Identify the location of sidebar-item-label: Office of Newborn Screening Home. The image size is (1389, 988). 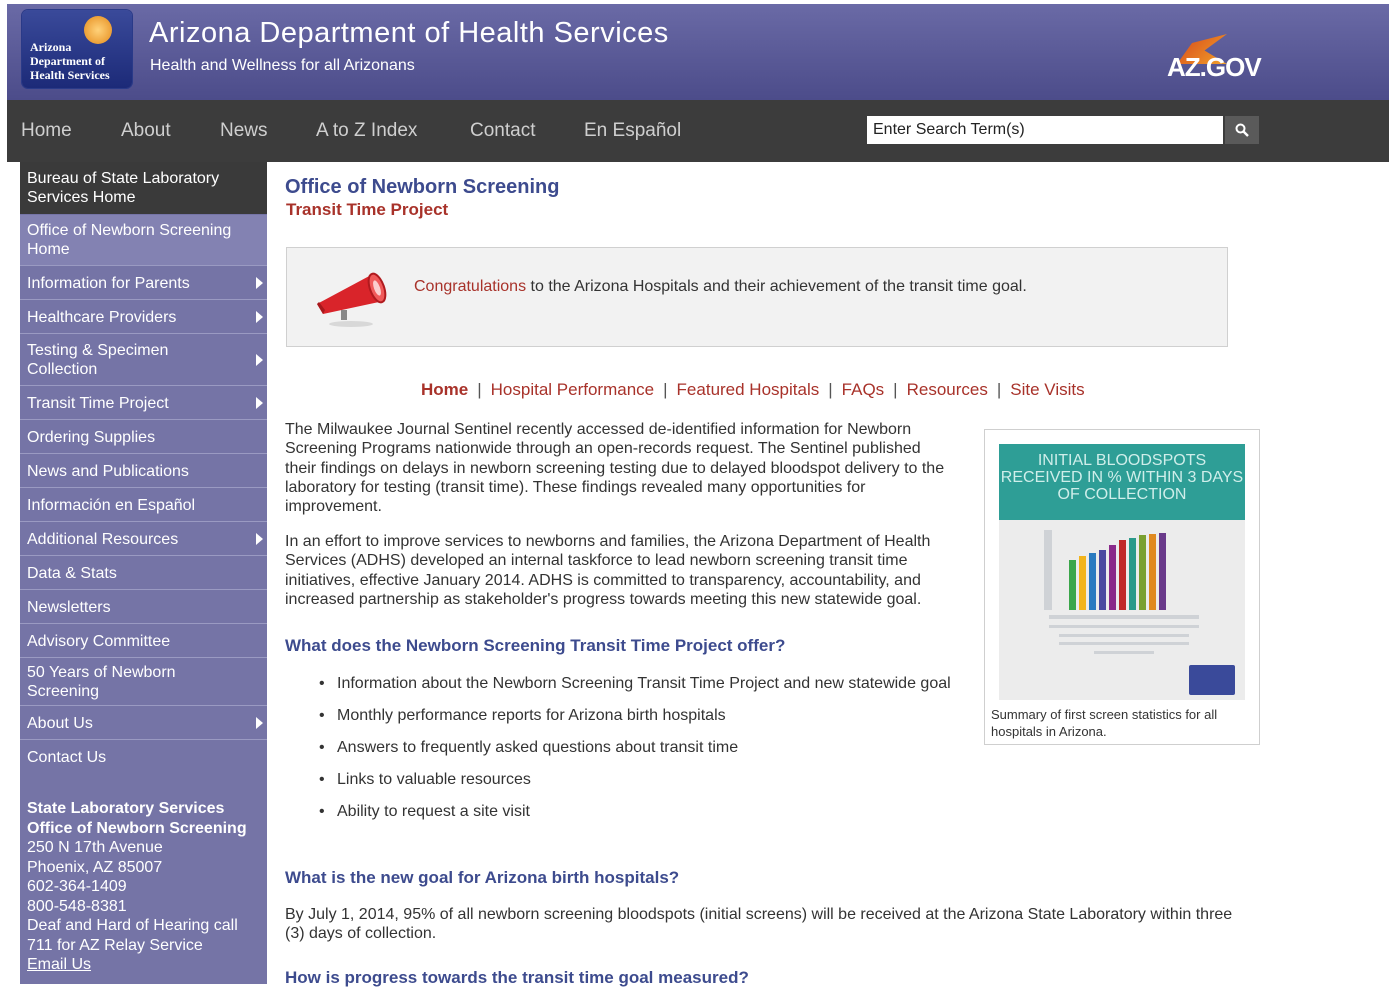
(129, 240).